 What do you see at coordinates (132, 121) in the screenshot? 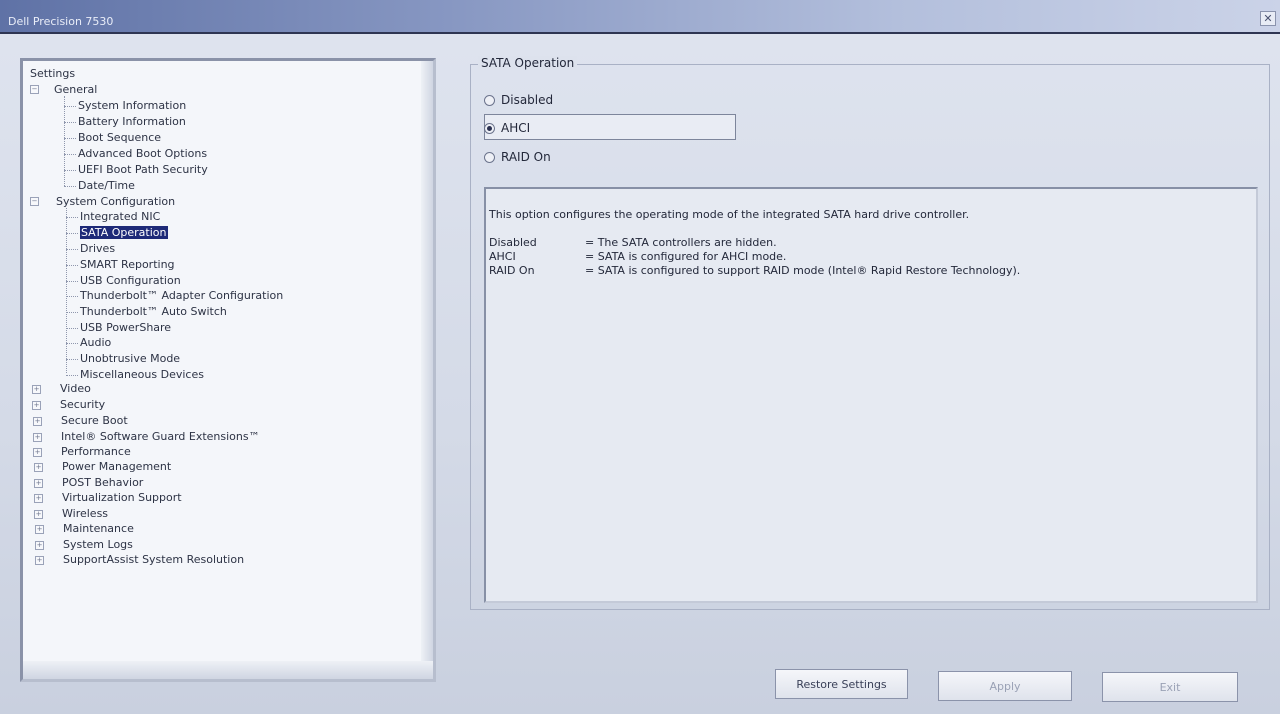
I see `tree-item: Battery Information` at bounding box center [132, 121].